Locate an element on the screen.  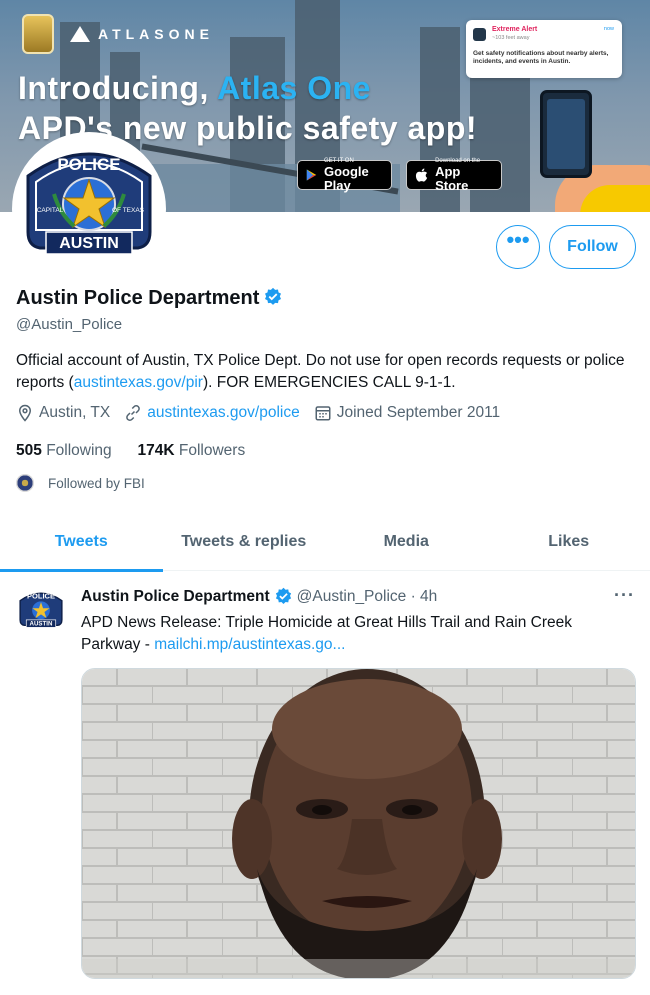
followed-by-row: Followed by FBI is located at coordinates (80, 483).